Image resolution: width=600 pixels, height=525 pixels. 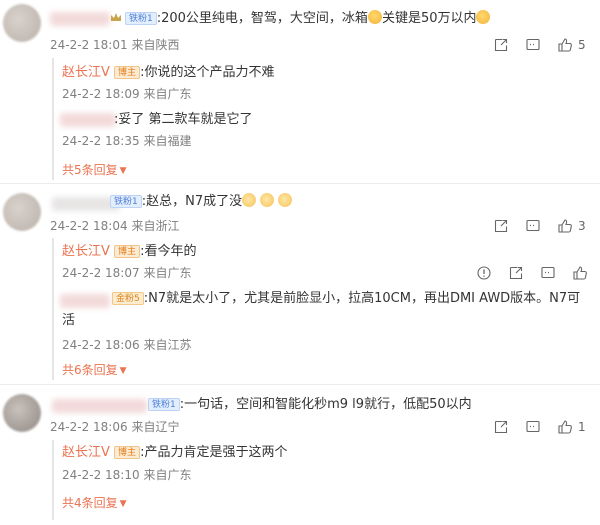 I want to click on comment-text: 铁粉1:赵总，N7成了没, so click(x=201, y=202).